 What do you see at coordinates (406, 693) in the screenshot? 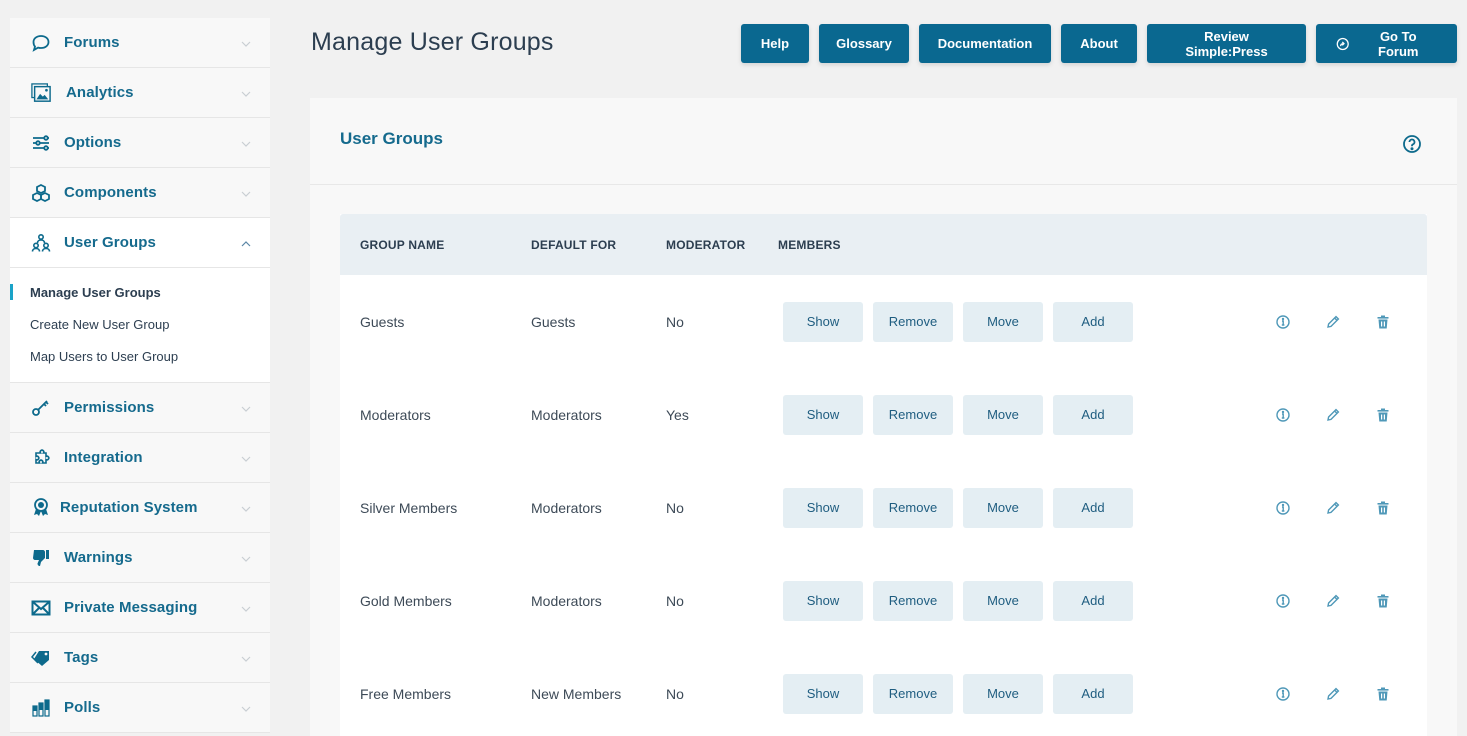
I see `group-name: Free Members` at bounding box center [406, 693].